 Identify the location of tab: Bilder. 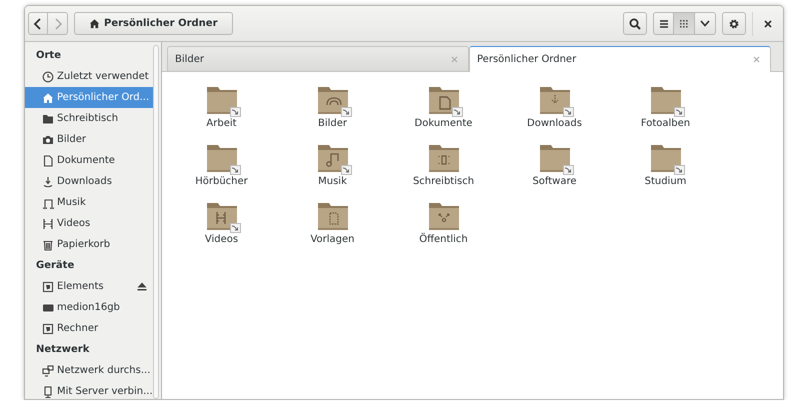
(318, 58).